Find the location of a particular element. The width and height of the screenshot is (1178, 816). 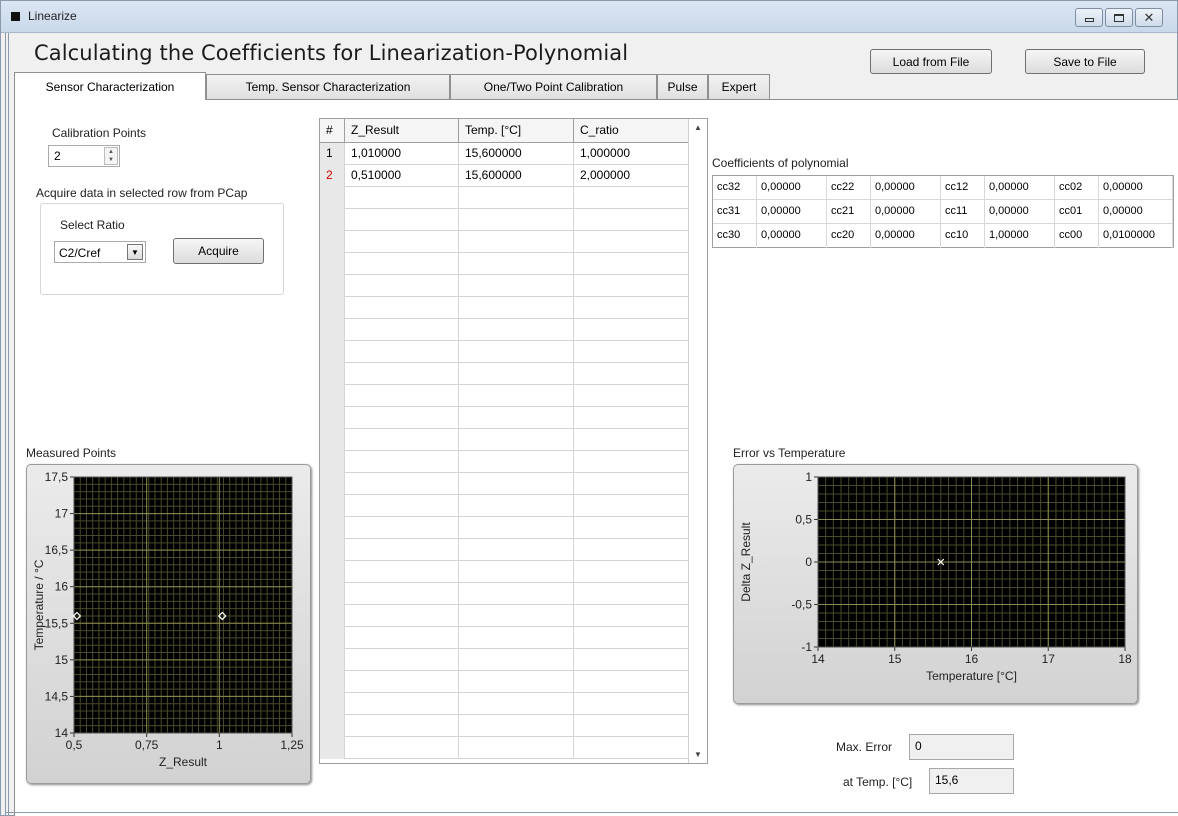

acquire-button: Acquire is located at coordinates (218, 251).